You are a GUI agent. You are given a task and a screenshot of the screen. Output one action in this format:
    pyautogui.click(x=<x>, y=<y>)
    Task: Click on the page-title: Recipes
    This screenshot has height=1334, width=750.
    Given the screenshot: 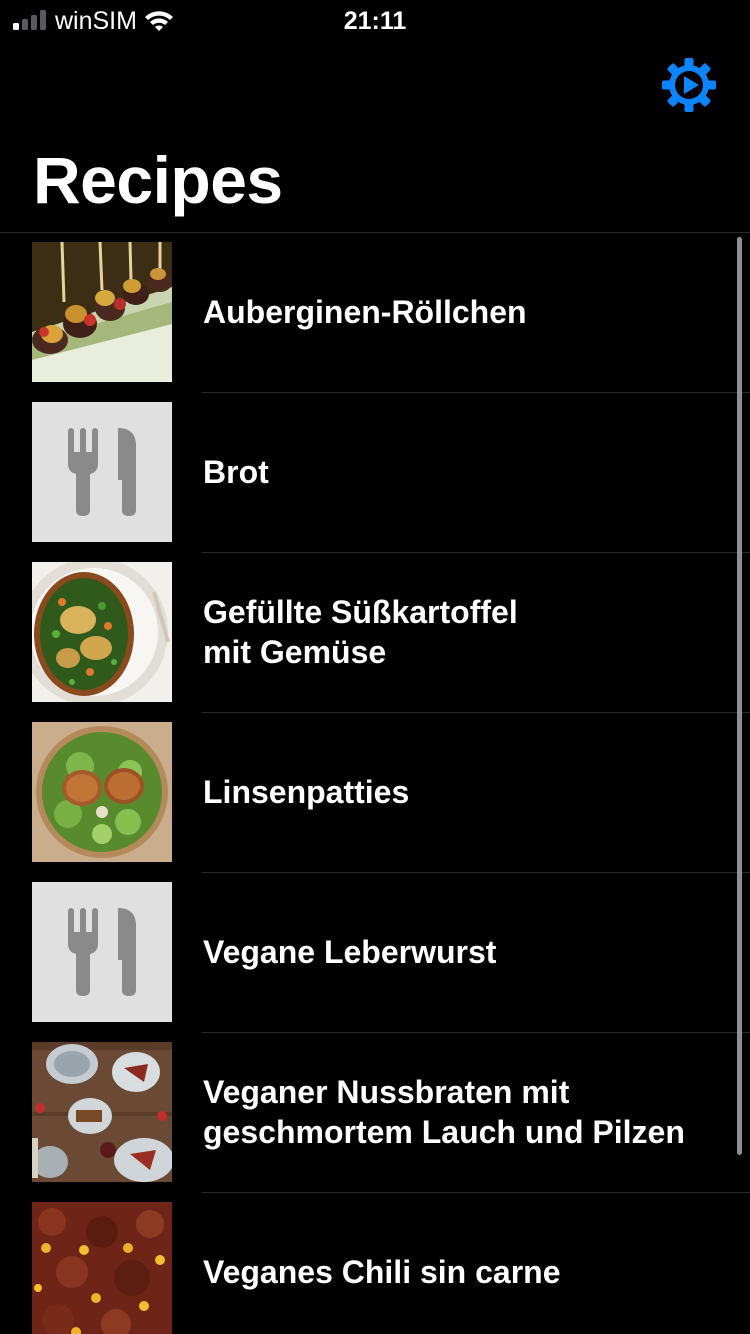 What is the action you would take?
    pyautogui.click(x=158, y=180)
    